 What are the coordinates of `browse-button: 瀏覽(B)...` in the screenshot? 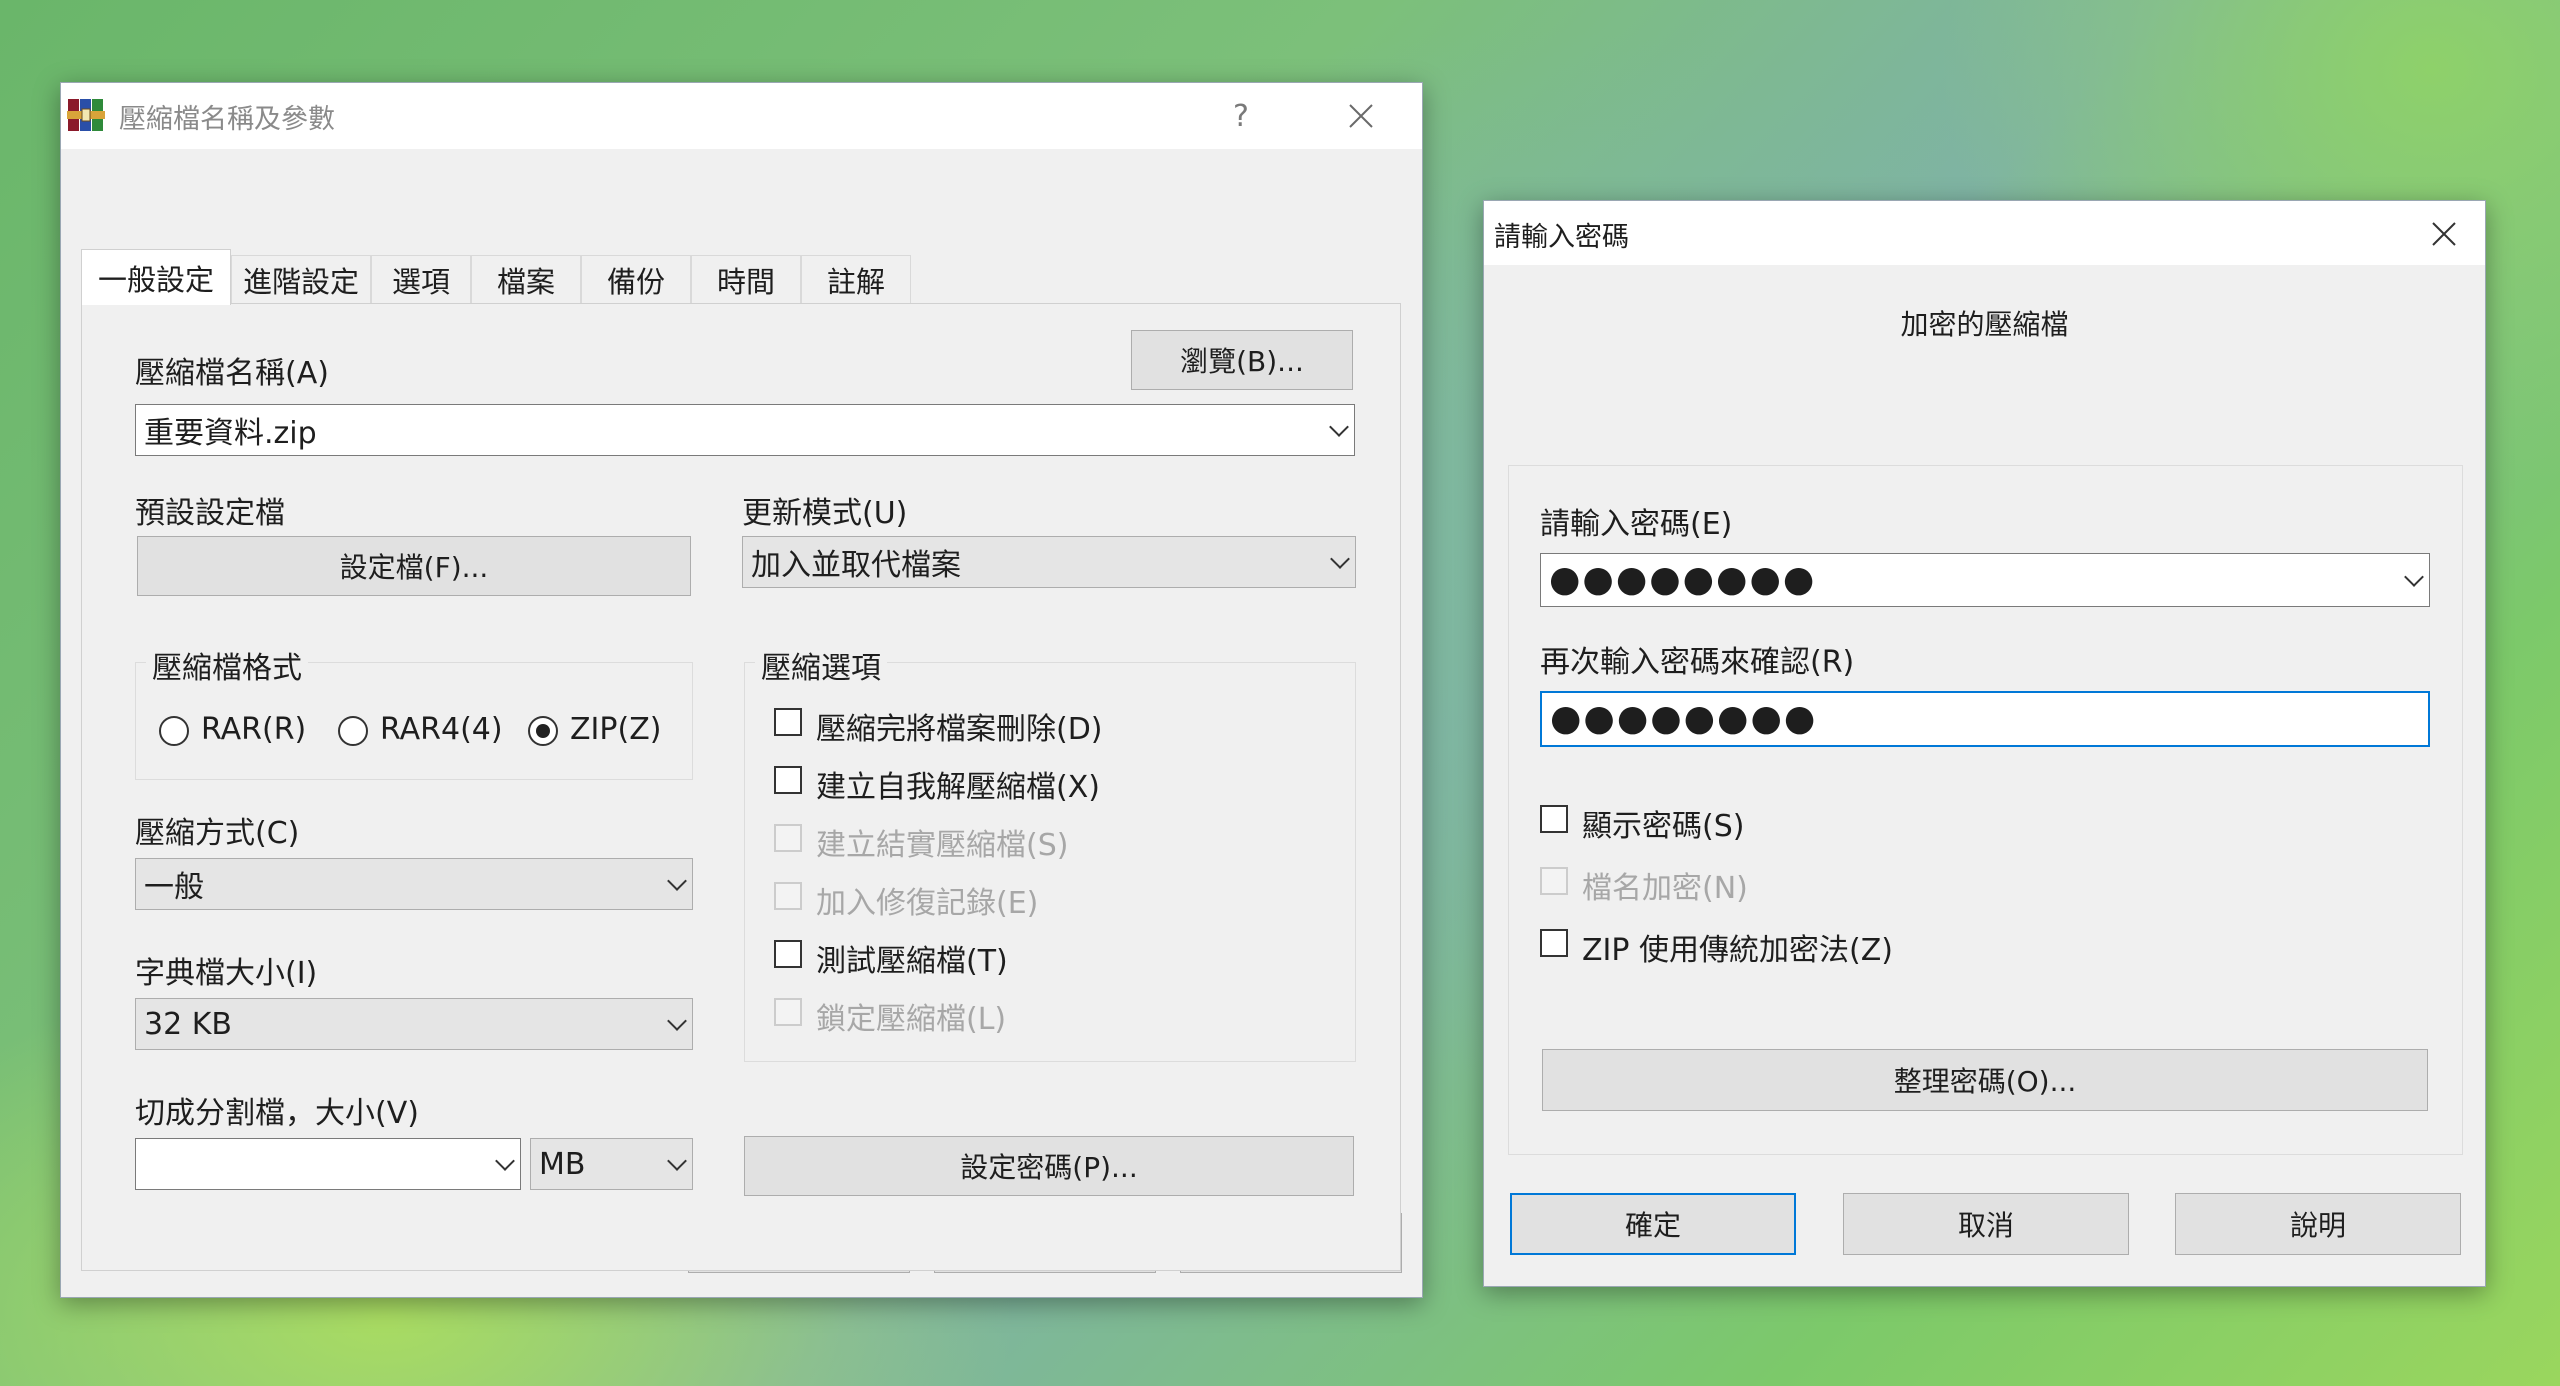 It's located at (1242, 360).